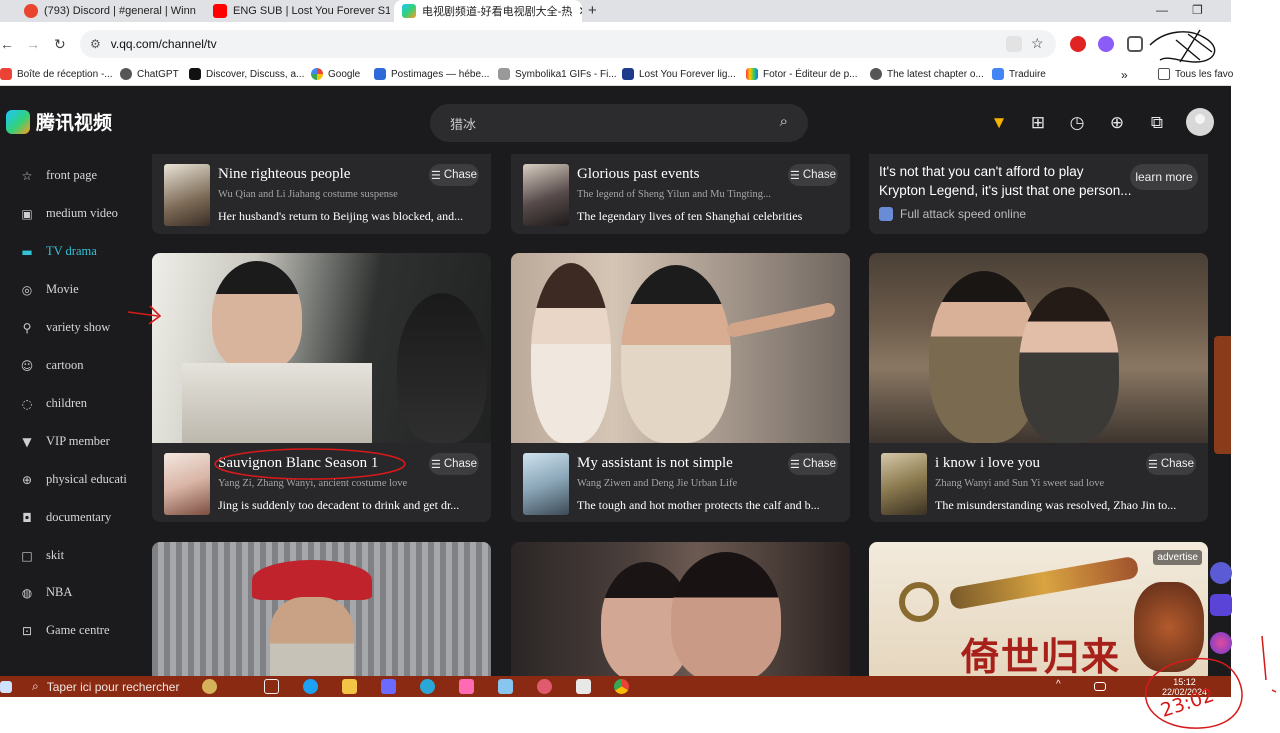  What do you see at coordinates (53, 403) in the screenshot?
I see `nav-children: ◌ children` at bounding box center [53, 403].